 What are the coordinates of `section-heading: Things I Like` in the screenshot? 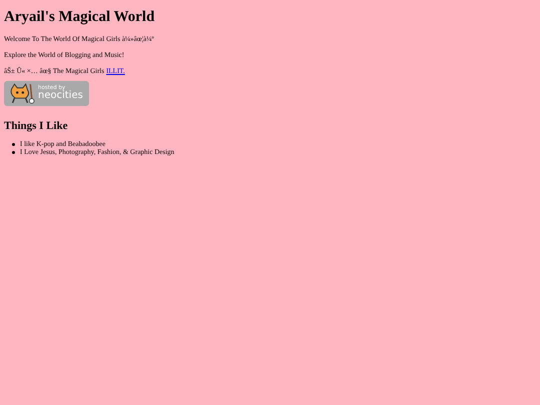 It's located at (36, 126).